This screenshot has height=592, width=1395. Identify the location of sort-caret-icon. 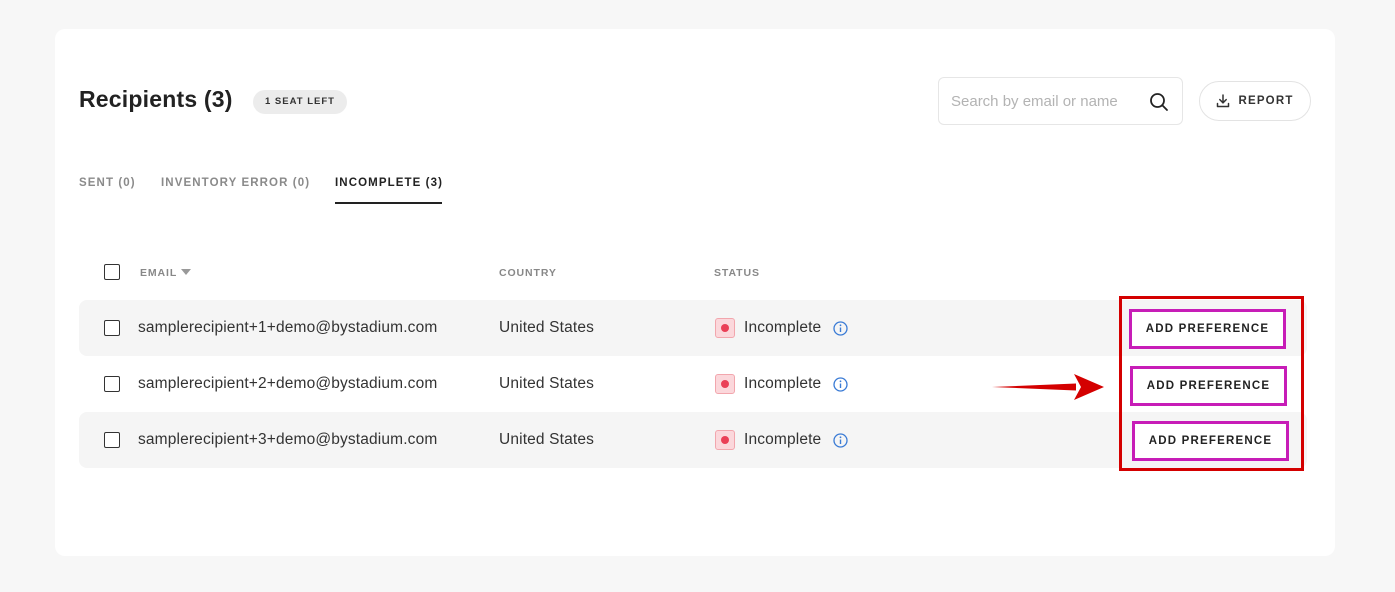
(186, 272).